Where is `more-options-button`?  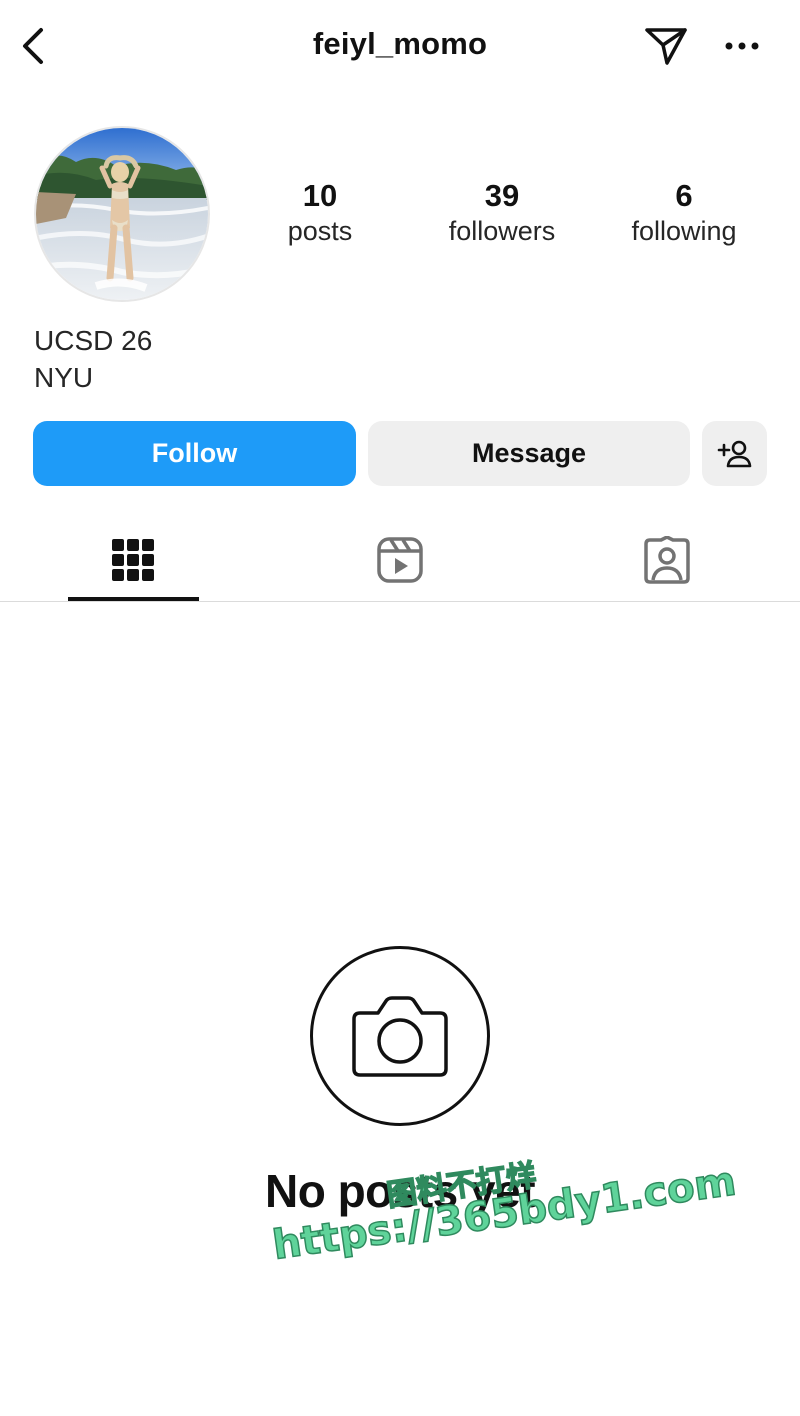 more-options-button is located at coordinates (742, 46).